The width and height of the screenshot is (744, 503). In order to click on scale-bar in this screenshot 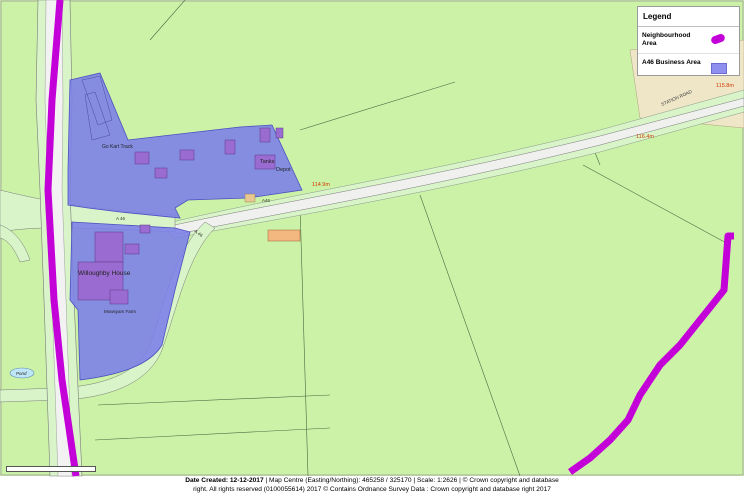, I will do `click(51, 469)`.